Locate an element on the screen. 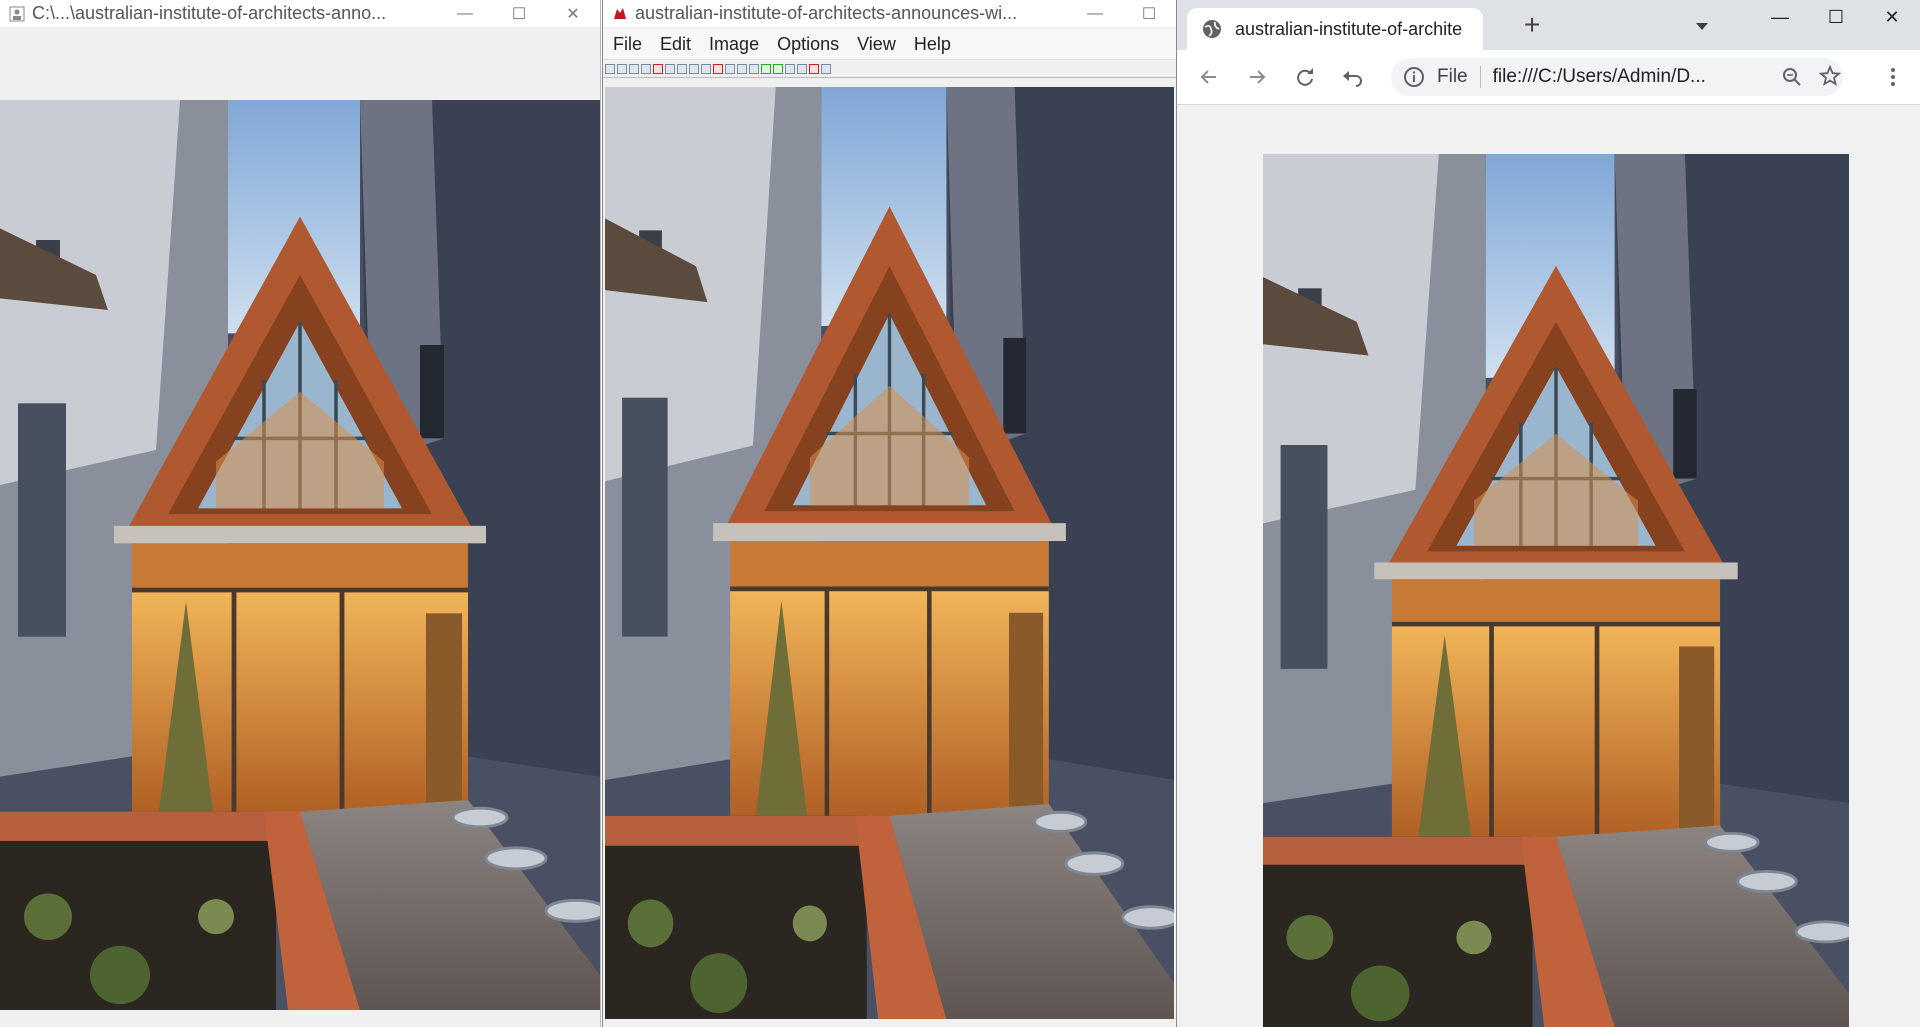 The height and width of the screenshot is (1027, 1920). settings-icon is located at coordinates (826, 68).